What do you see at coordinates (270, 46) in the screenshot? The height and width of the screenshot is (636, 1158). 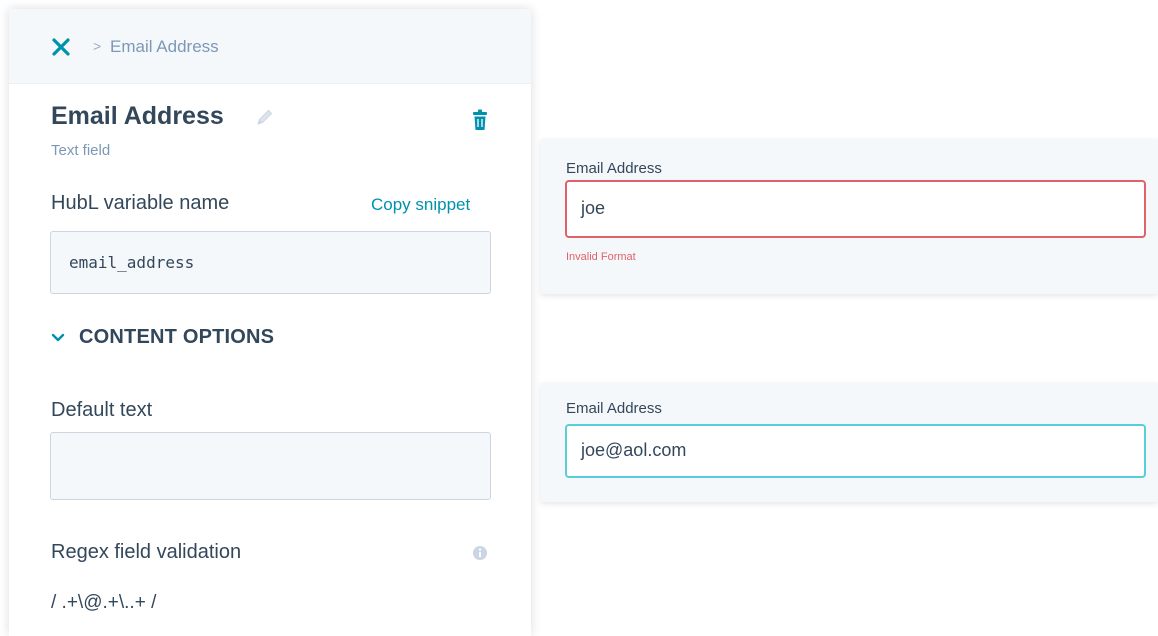 I see `panel-header: > Email Address` at bounding box center [270, 46].